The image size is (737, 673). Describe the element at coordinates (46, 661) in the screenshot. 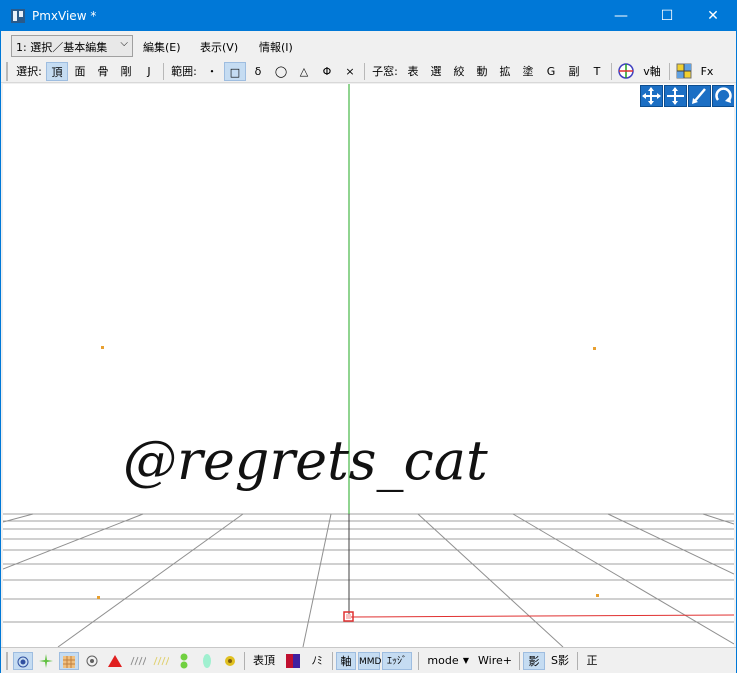

I see `sparkle-icon` at that location.